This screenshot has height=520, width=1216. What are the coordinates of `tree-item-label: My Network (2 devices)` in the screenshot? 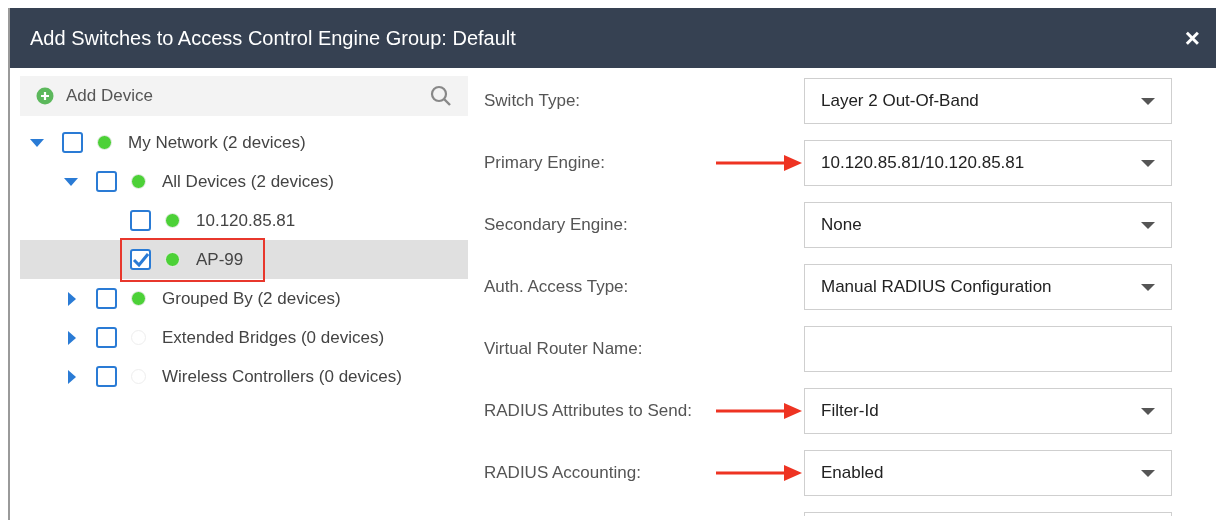 It's located at (217, 142).